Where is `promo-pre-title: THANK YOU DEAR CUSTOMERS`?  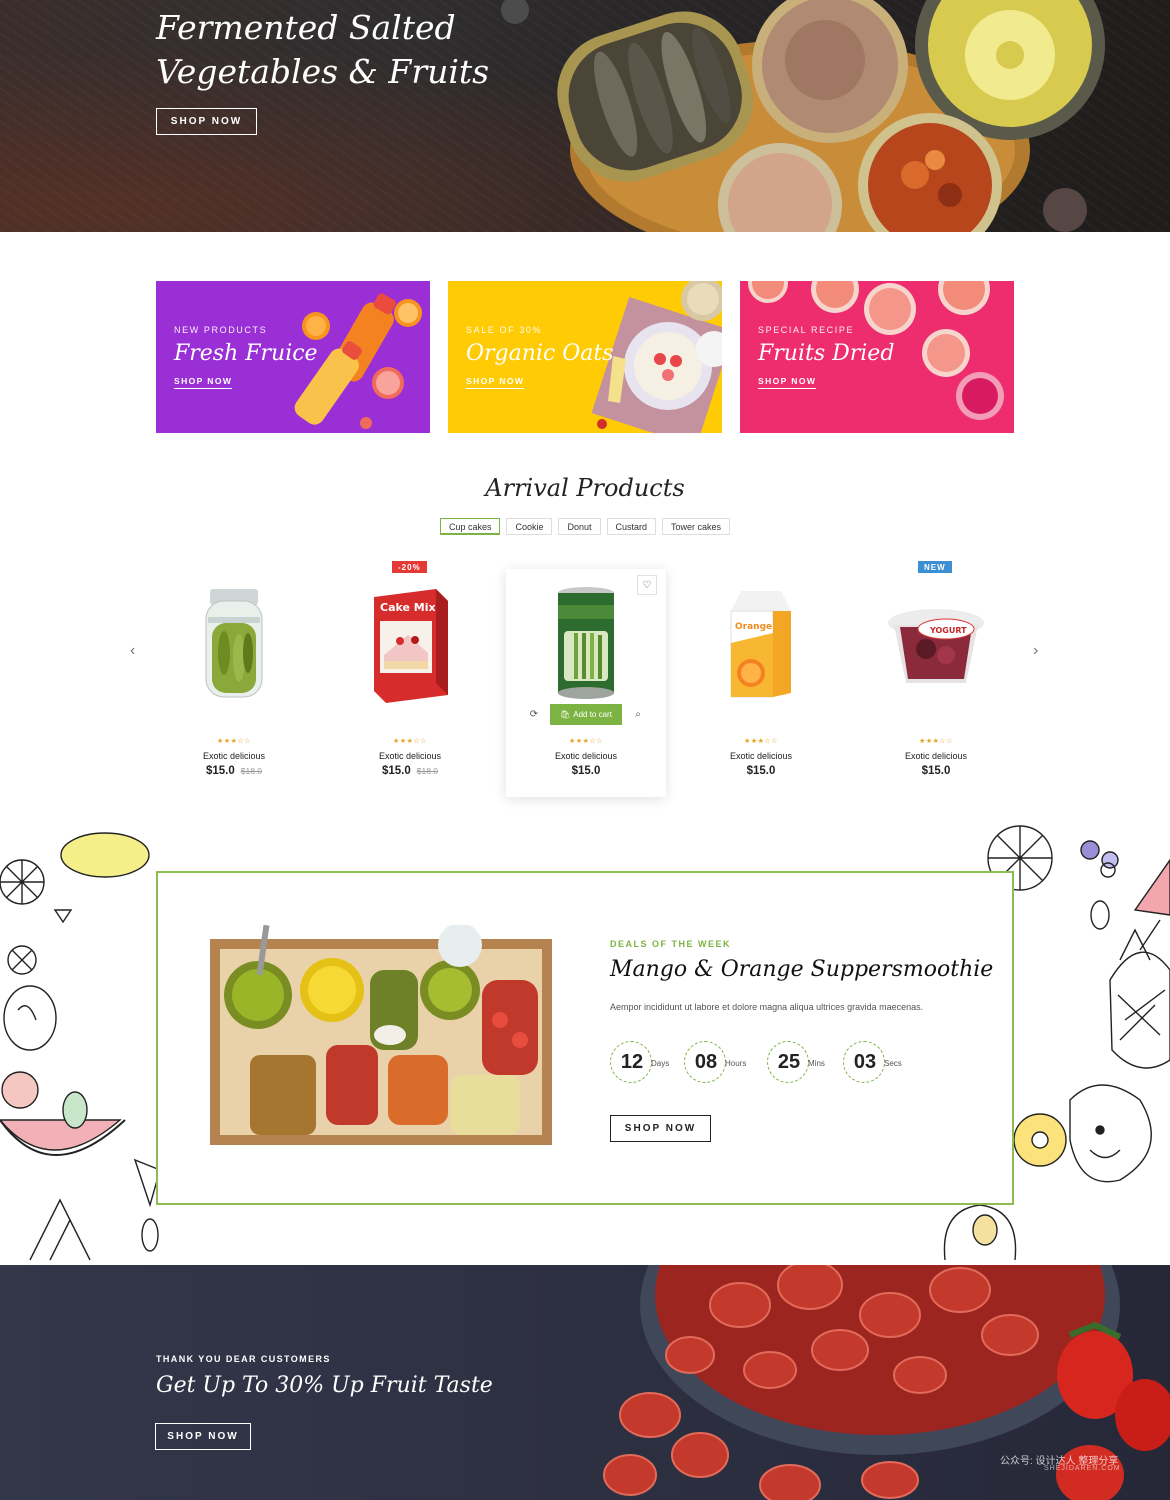 promo-pre-title: THANK YOU DEAR CUSTOMERS is located at coordinates (243, 1359).